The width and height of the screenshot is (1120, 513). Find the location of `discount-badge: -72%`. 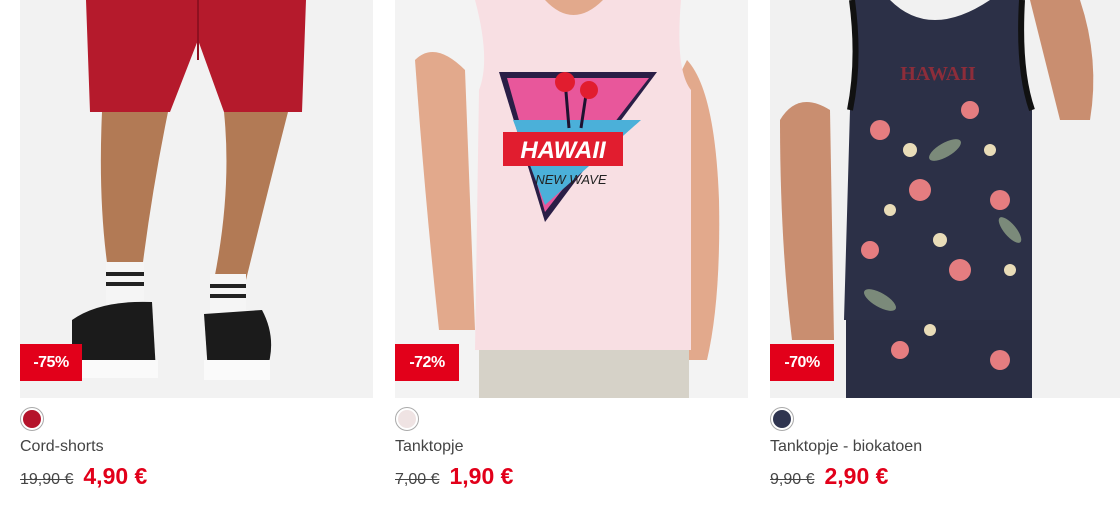

discount-badge: -72% is located at coordinates (427, 362).